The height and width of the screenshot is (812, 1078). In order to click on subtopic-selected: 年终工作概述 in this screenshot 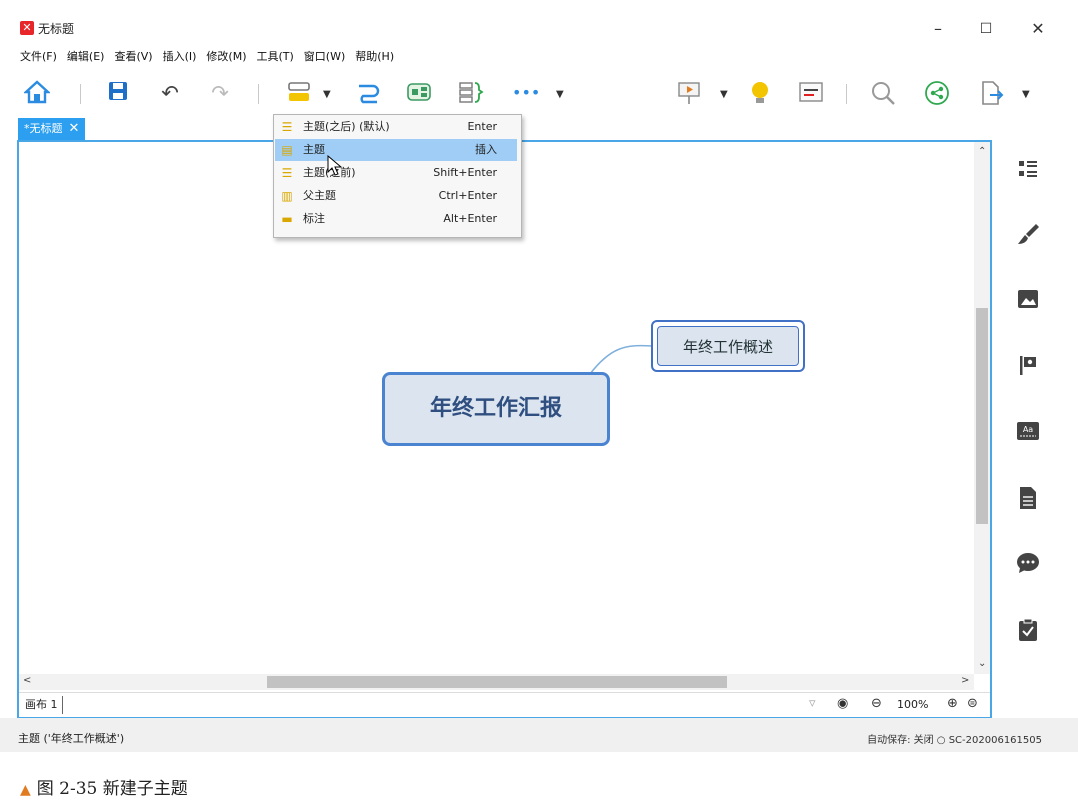, I will do `click(728, 346)`.